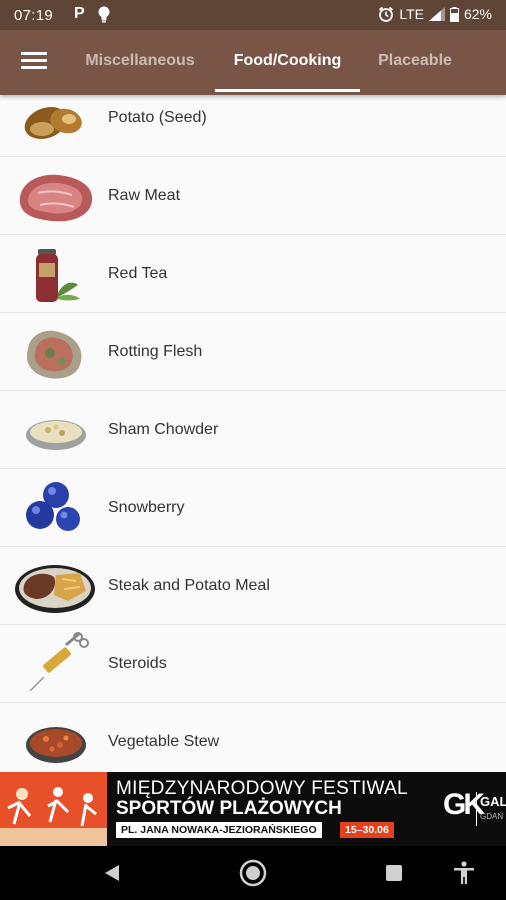  Describe the element at coordinates (55, 589) in the screenshot. I see `steak-plate-icon` at that location.